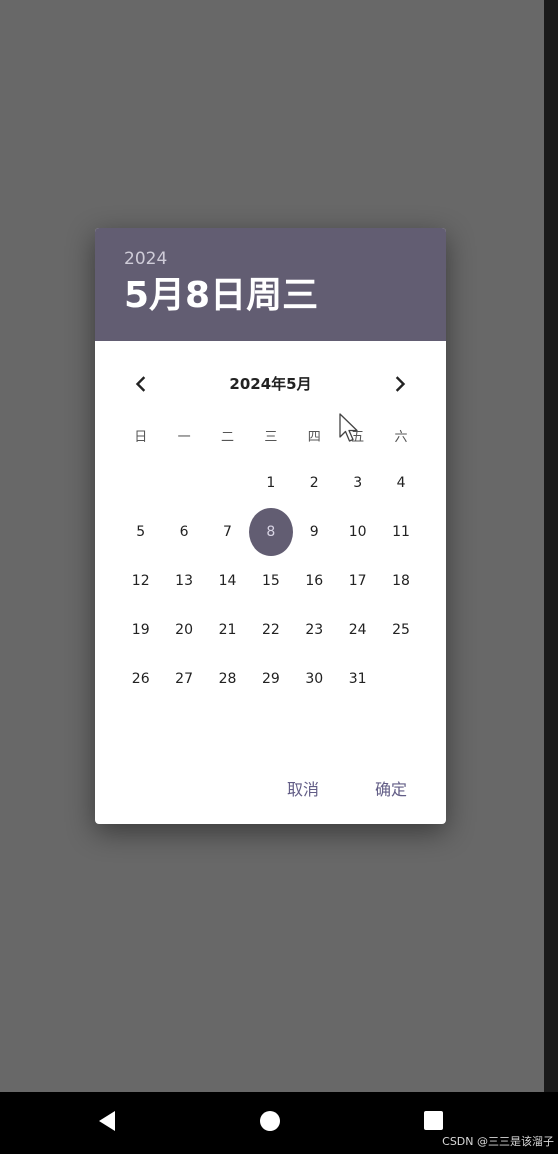 The width and height of the screenshot is (558, 1154). Describe the element at coordinates (314, 482) in the screenshot. I see `day-2: 2` at that location.